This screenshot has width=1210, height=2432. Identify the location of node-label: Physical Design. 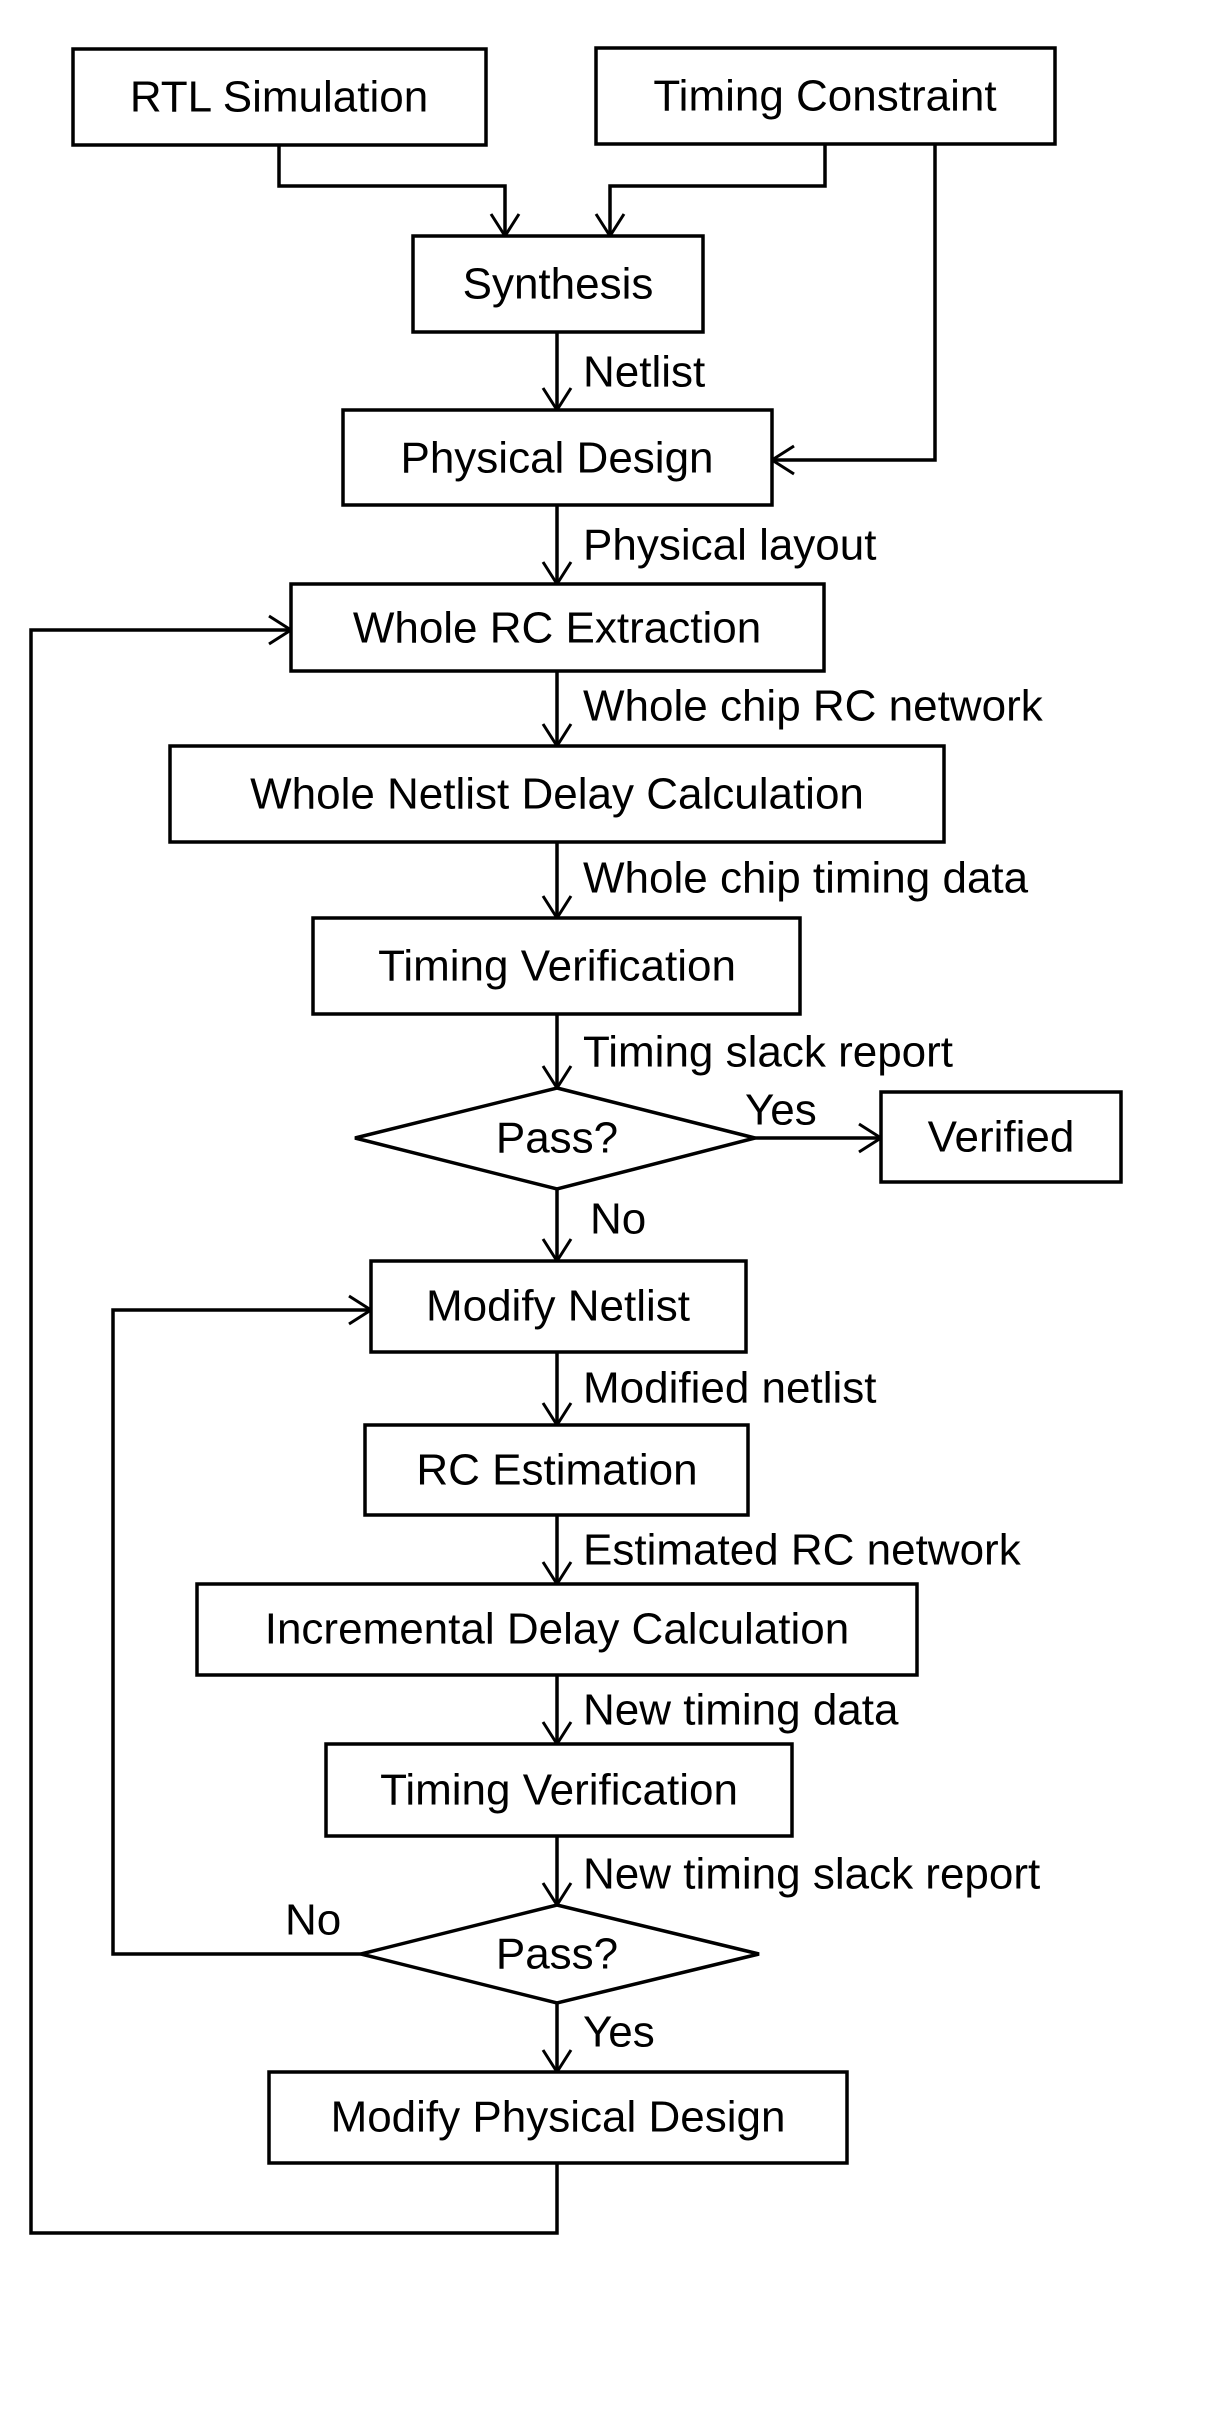
(556, 458).